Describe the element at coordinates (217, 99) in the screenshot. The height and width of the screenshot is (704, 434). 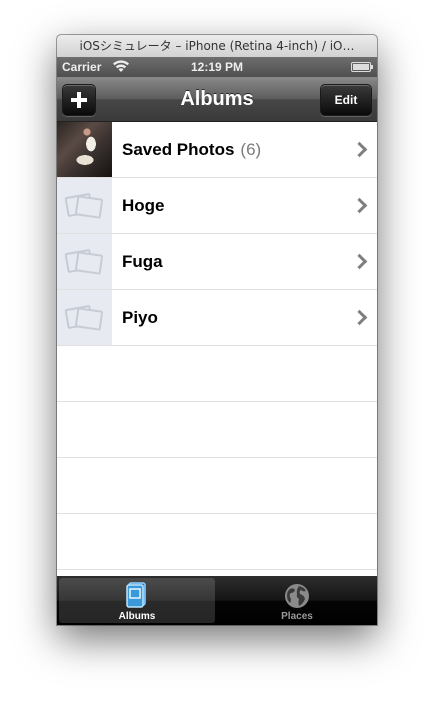
I see `navigation-bar: Albums Edit` at that location.